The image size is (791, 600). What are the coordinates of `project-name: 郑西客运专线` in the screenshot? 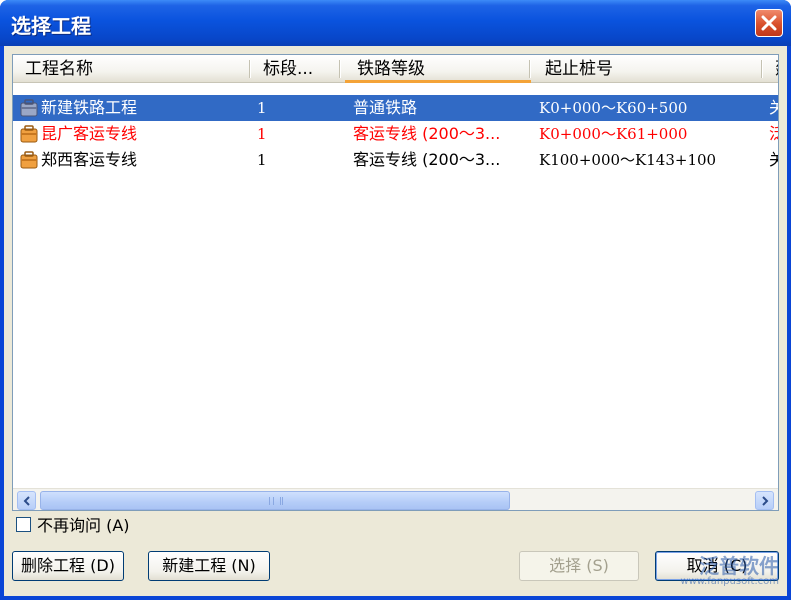 It's located at (89, 159).